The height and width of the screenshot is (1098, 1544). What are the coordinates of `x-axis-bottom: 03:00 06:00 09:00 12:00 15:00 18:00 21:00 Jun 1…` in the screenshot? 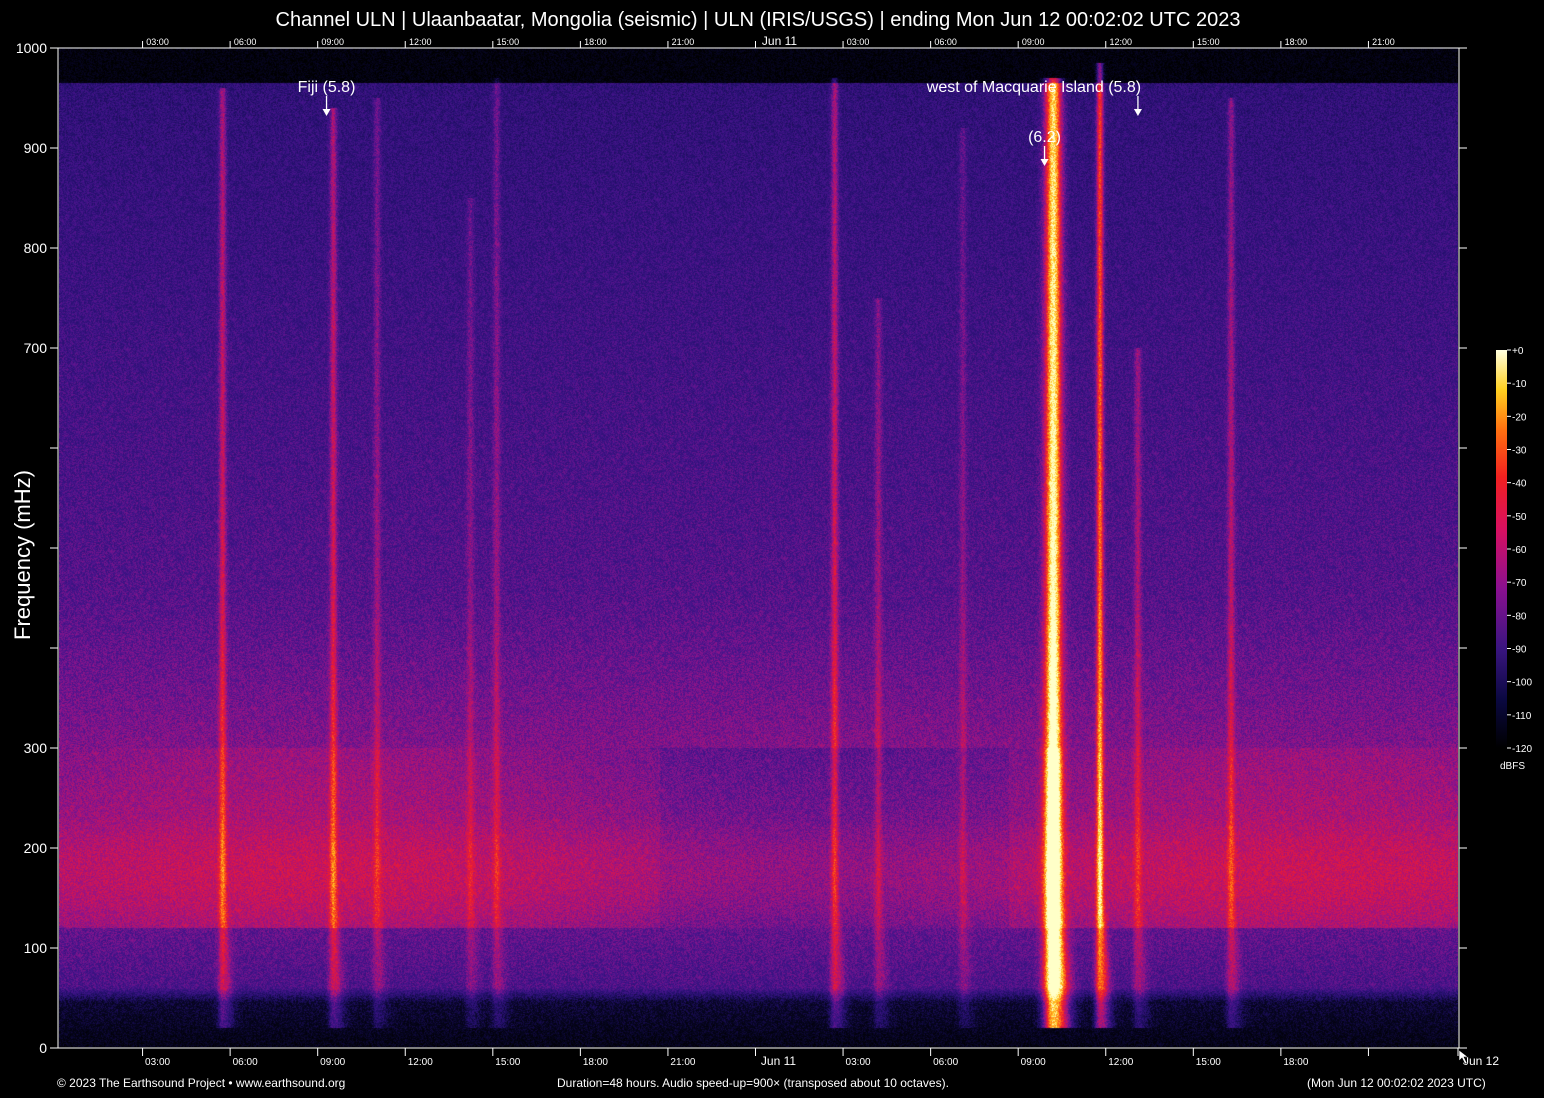 It's located at (820, 1058).